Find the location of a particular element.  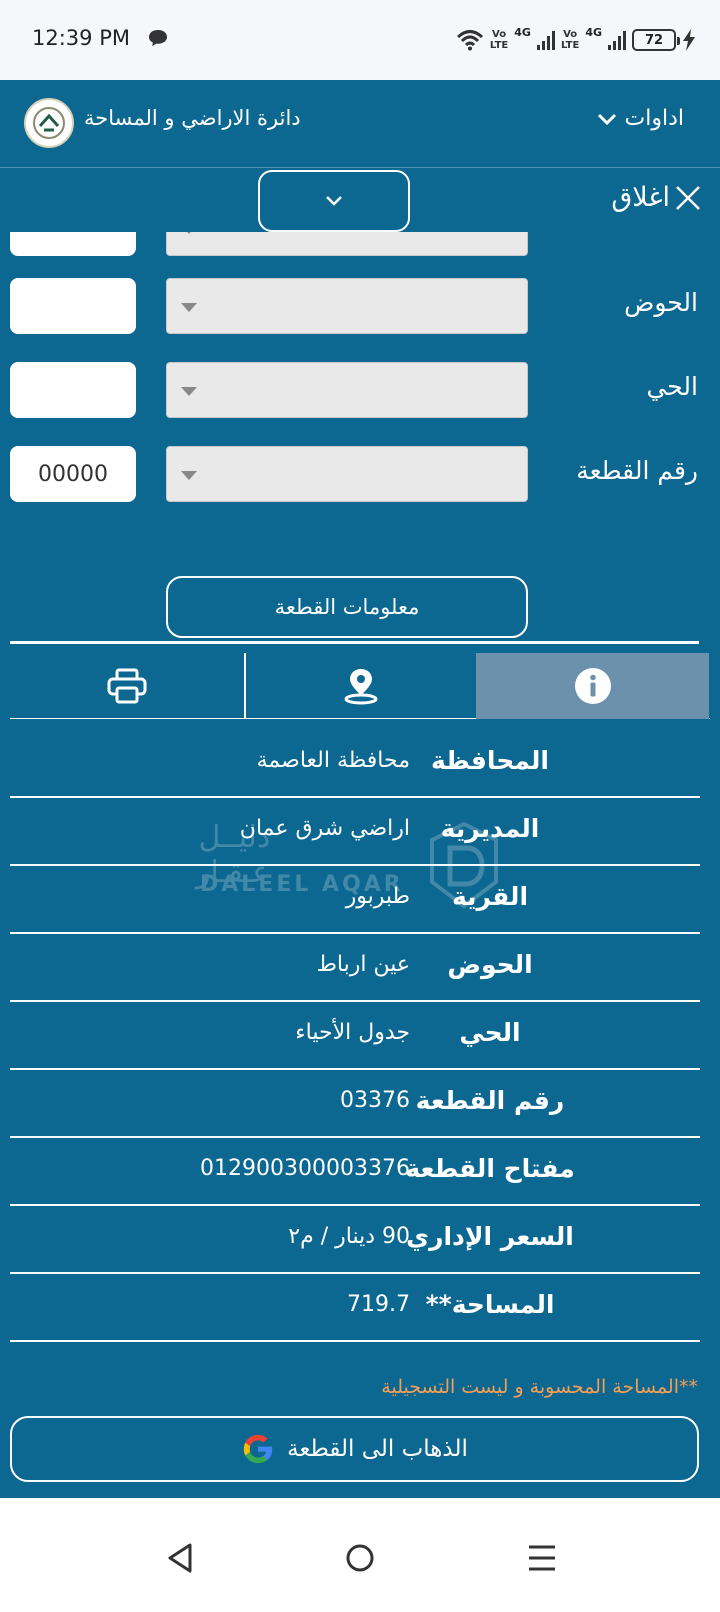

site-logo is located at coordinates (49, 123).